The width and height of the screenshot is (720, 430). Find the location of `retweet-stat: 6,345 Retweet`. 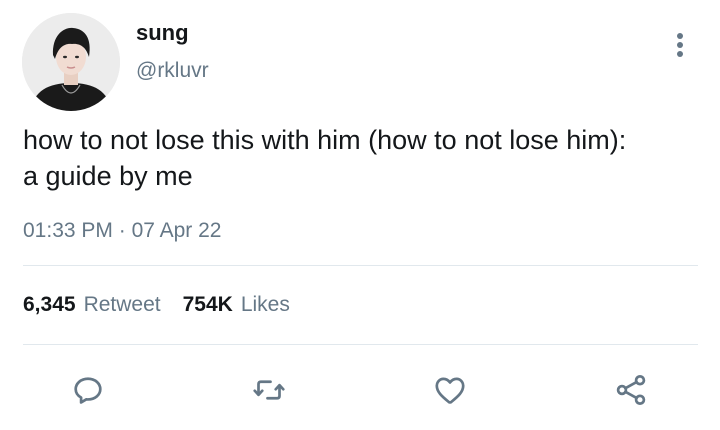

retweet-stat: 6,345 Retweet is located at coordinates (92, 305).